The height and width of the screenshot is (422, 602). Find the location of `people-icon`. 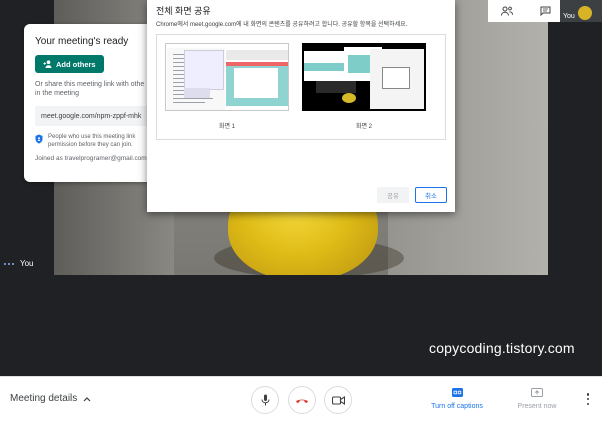

people-icon is located at coordinates (507, 11).